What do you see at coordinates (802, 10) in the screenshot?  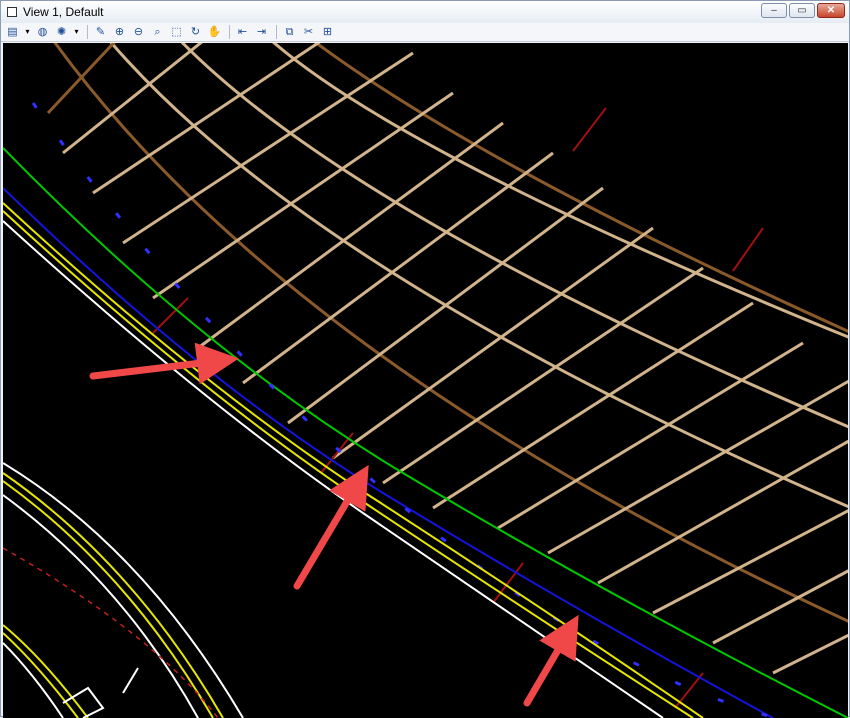 I see `maximize-button: ▭` at bounding box center [802, 10].